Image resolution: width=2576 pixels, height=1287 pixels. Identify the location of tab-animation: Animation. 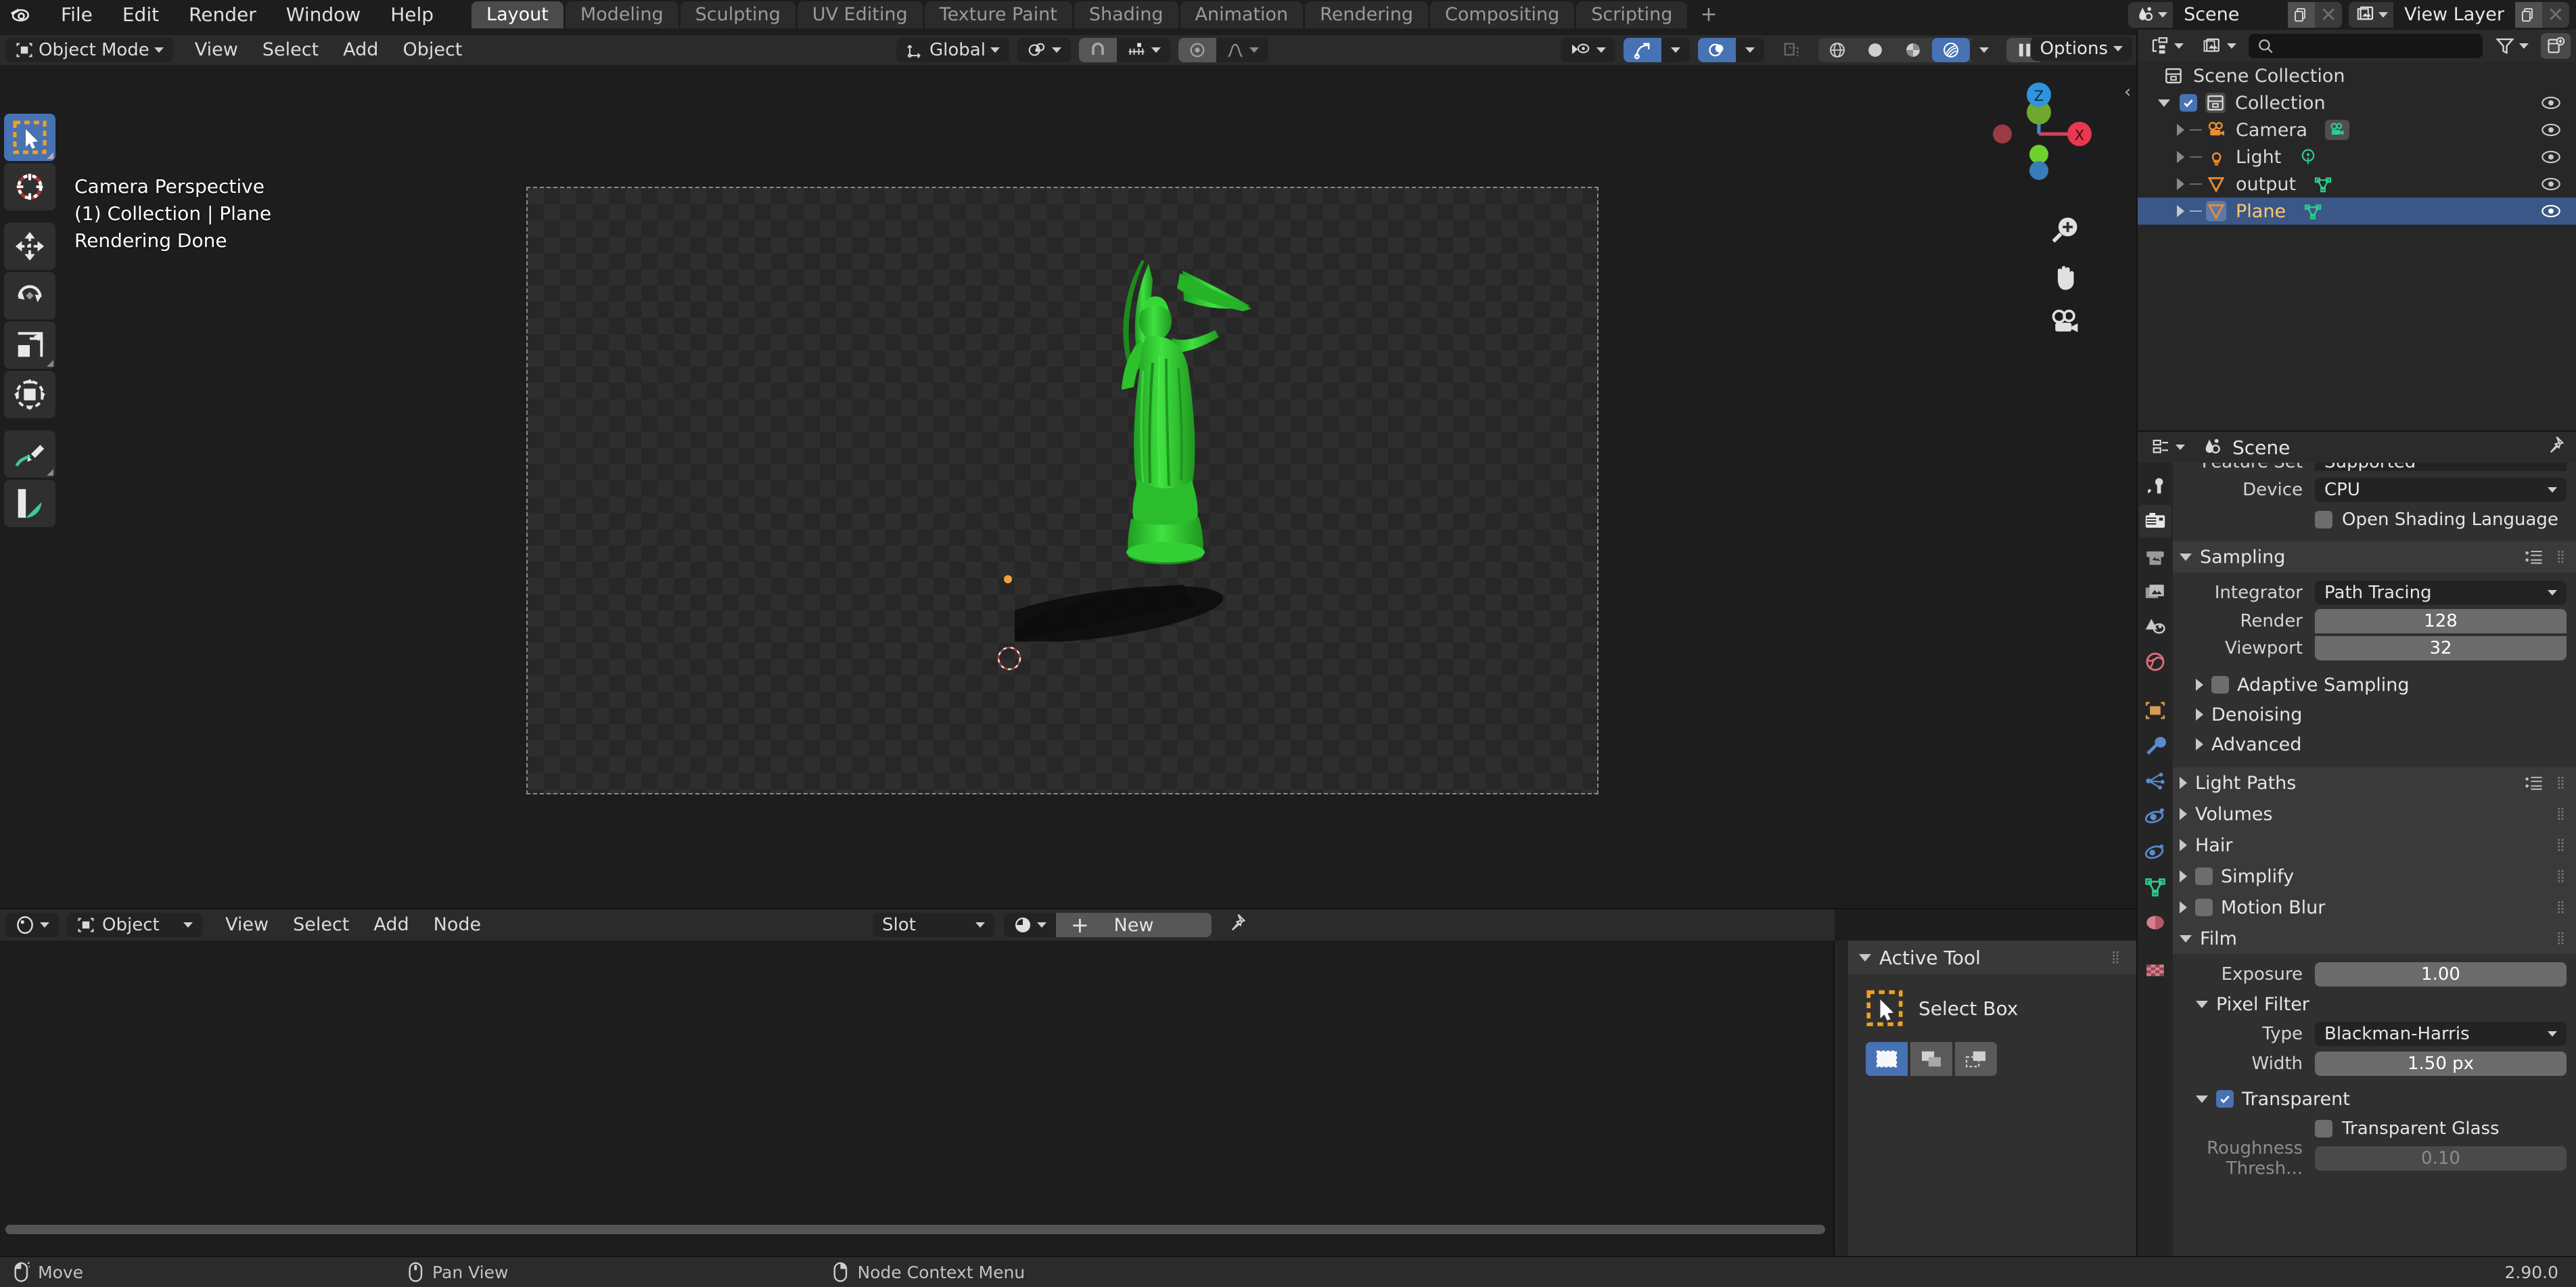
(1242, 14).